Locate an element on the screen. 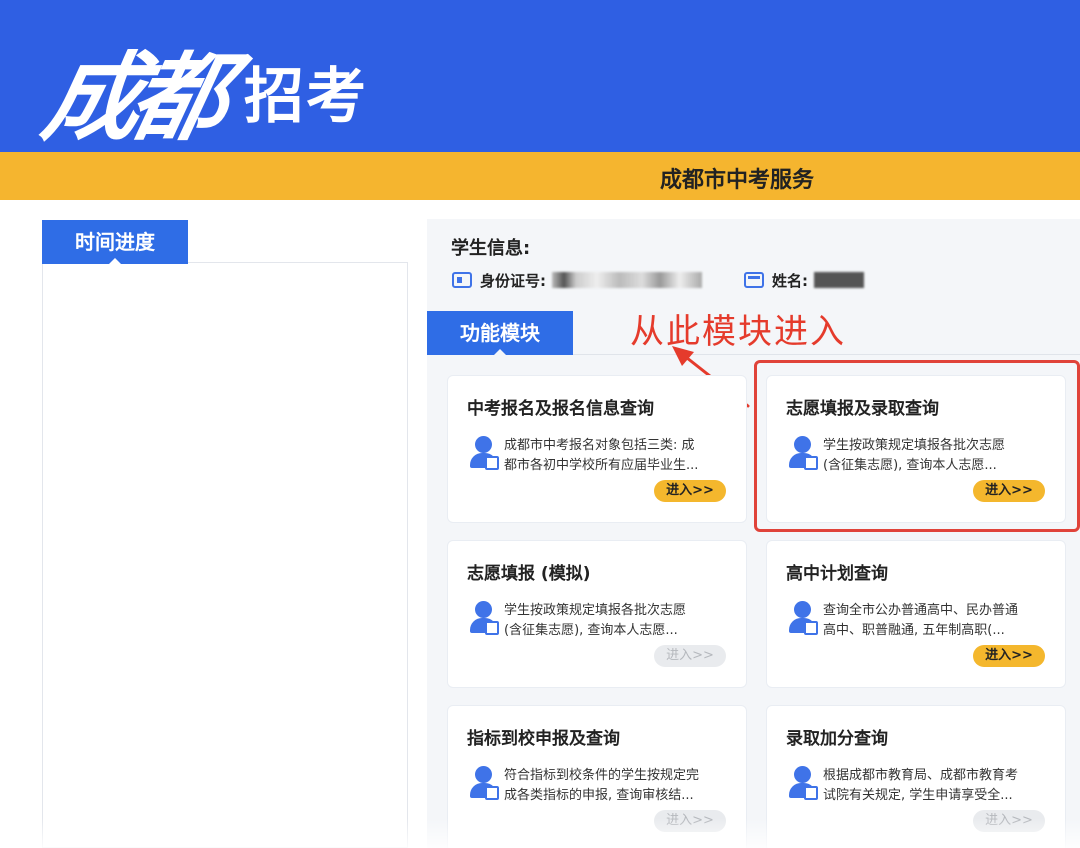 The height and width of the screenshot is (848, 1080). calendar-icon is located at coordinates (754, 280).